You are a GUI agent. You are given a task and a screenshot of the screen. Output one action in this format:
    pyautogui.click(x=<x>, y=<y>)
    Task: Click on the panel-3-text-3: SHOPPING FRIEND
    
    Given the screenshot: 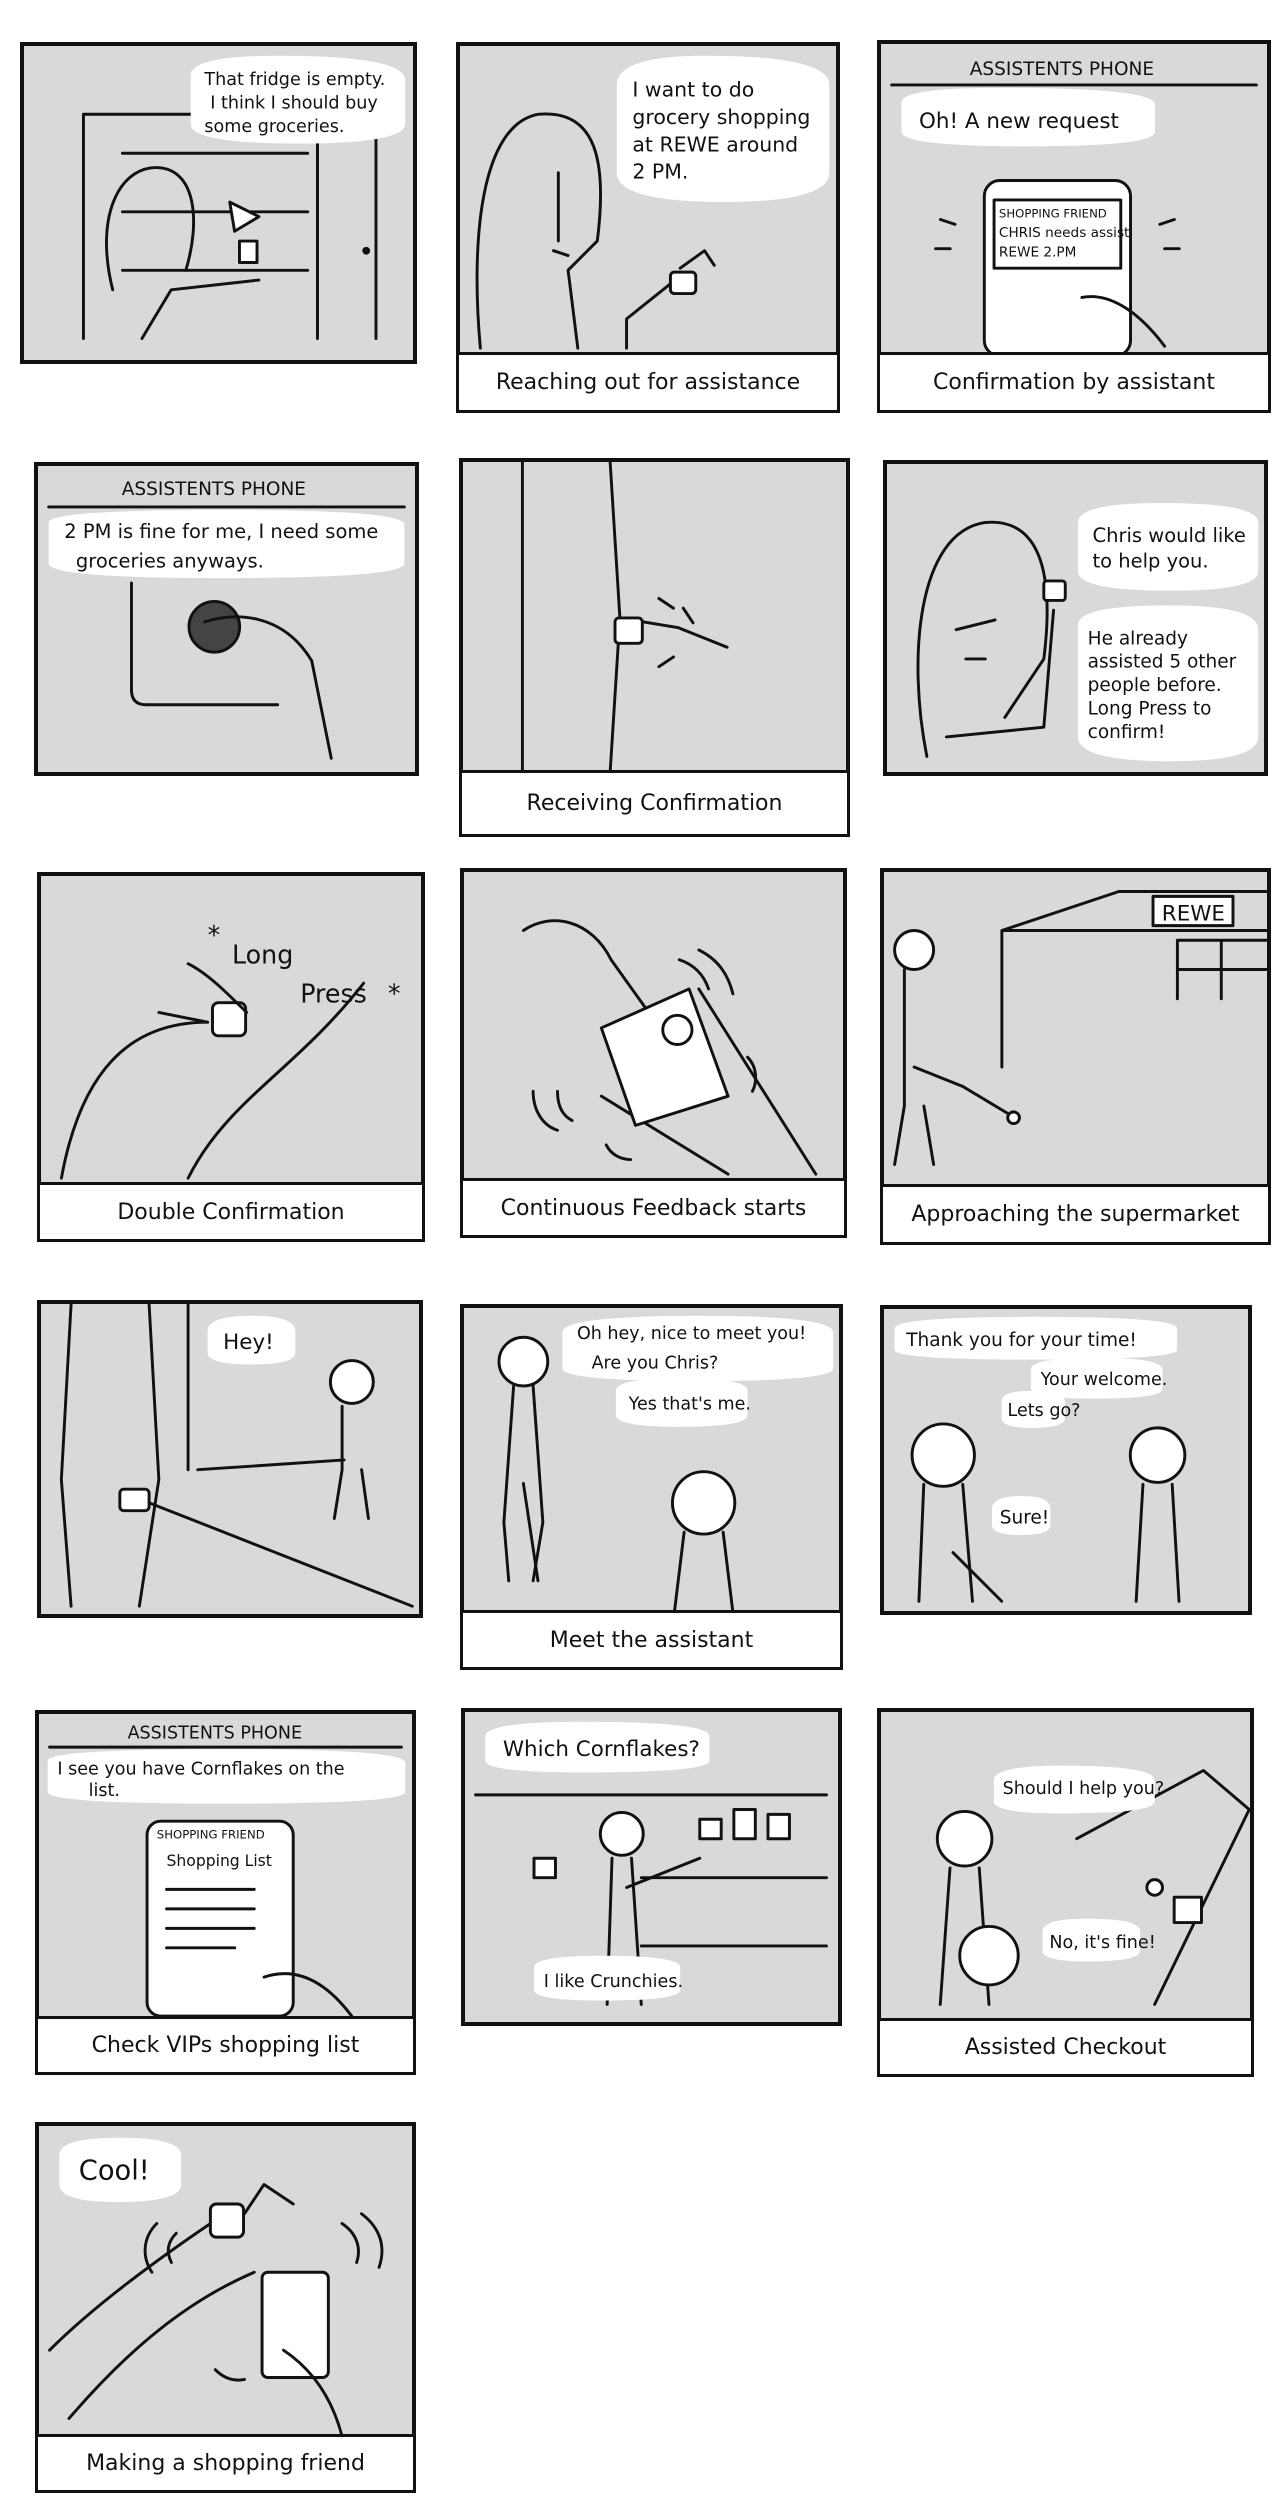 What is the action you would take?
    pyautogui.click(x=1053, y=214)
    